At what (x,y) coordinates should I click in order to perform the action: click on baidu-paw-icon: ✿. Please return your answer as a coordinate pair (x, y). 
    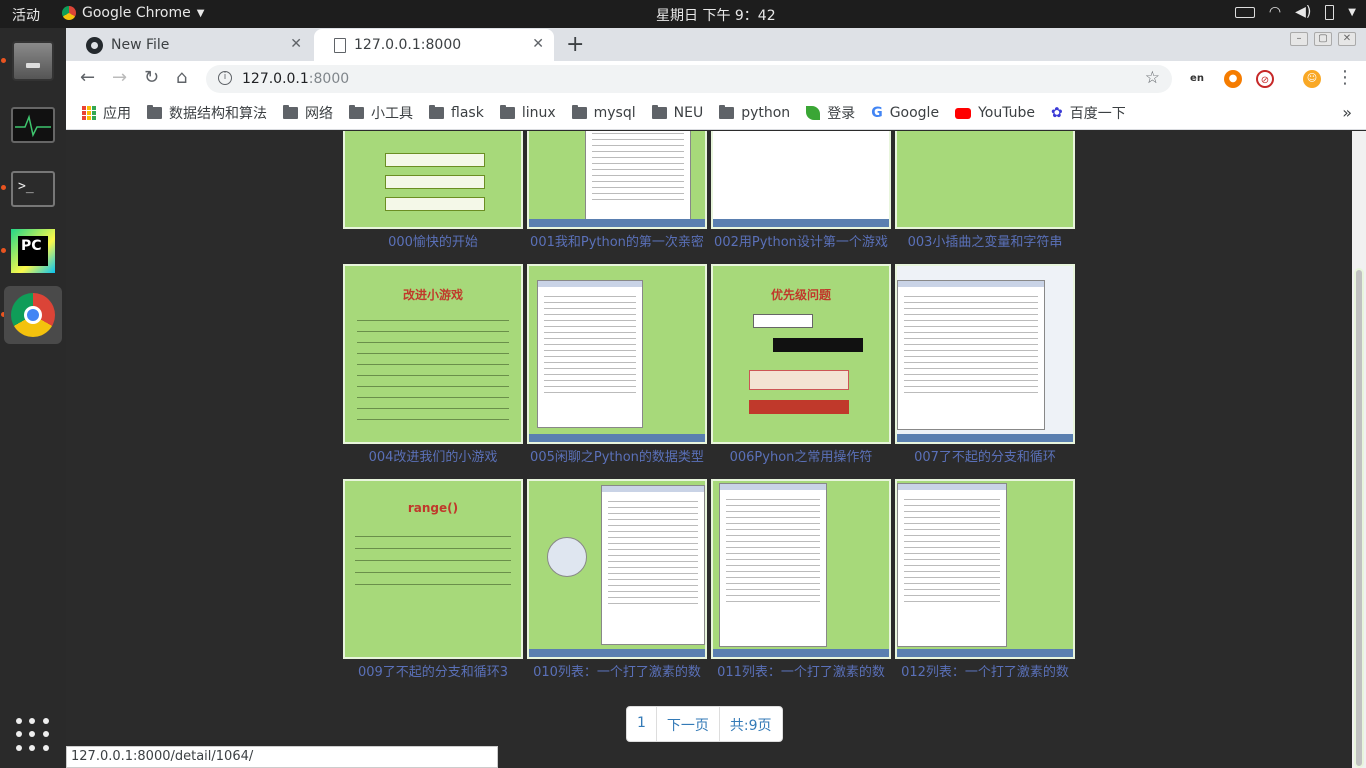
    Looking at the image, I should click on (1057, 113).